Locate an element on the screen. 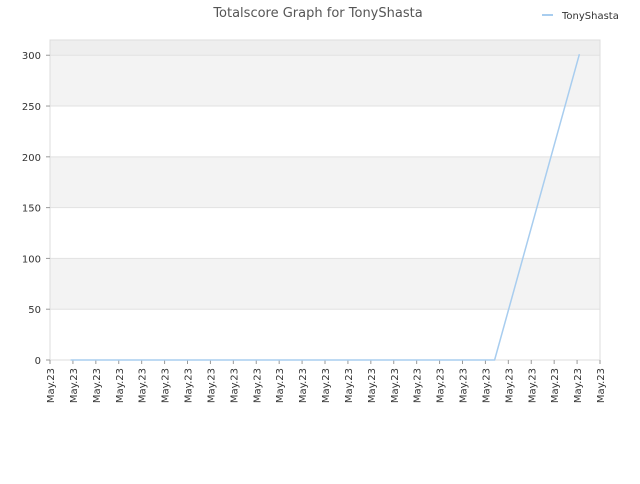  legend: TonyShasta is located at coordinates (580, 16).